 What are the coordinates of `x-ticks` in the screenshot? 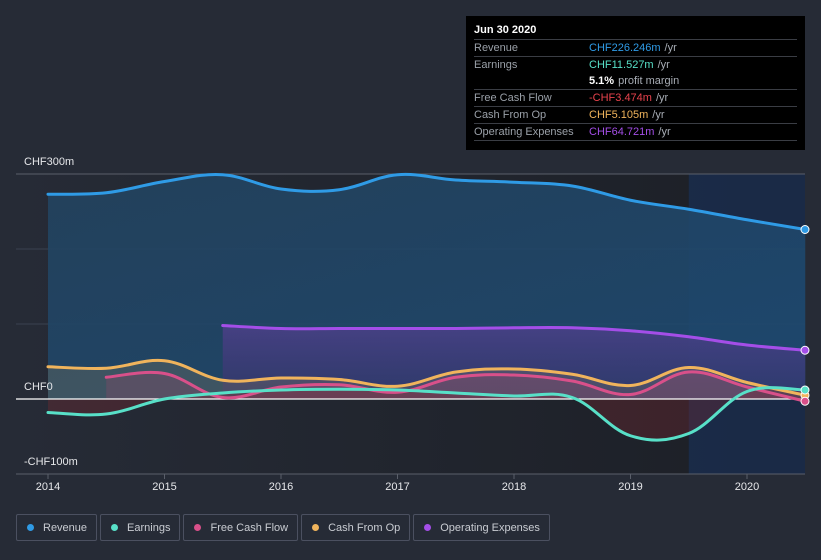 It's located at (397, 476).